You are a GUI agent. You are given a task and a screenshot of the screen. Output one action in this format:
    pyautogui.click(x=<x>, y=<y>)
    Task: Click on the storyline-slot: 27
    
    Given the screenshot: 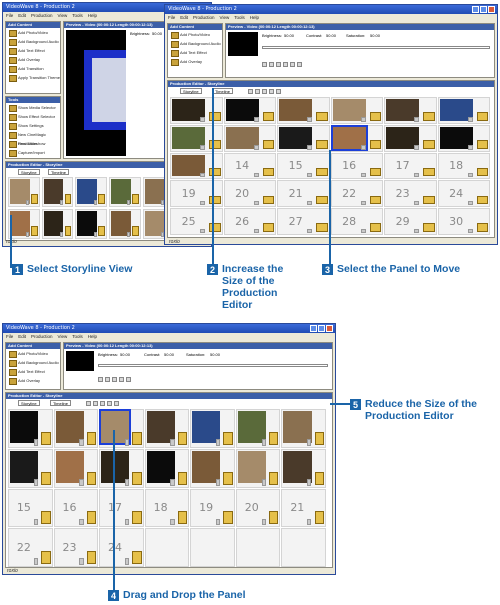 What is the action you would take?
    pyautogui.click(x=303, y=221)
    